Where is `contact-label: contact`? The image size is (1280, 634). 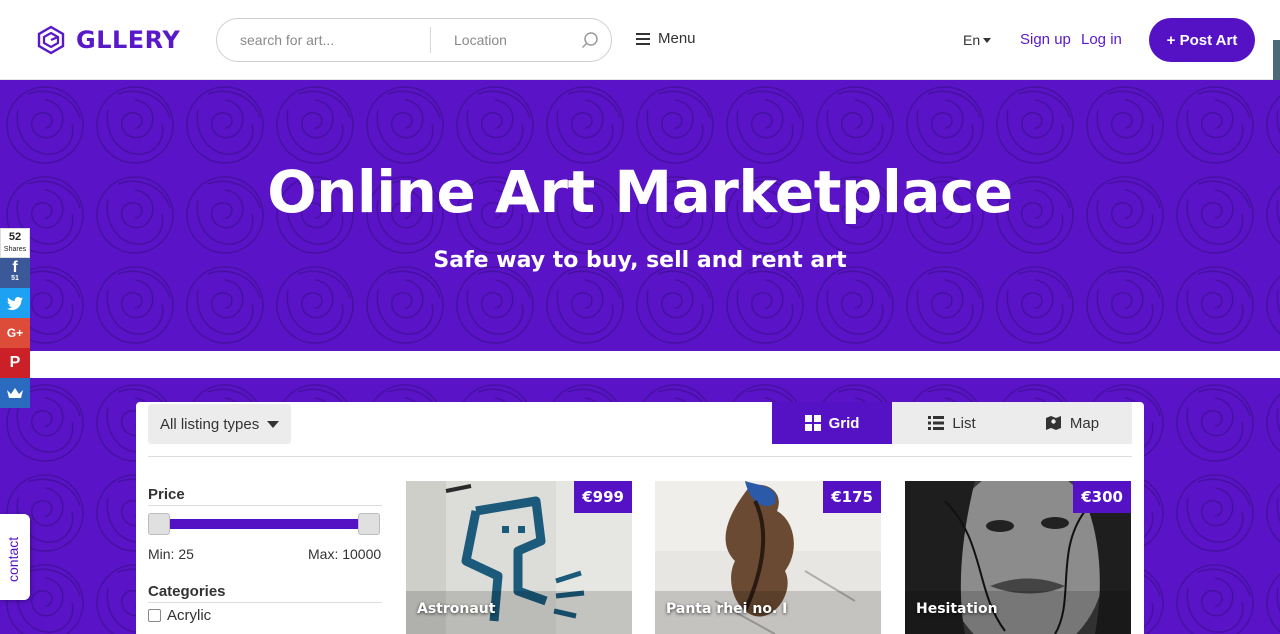 contact-label: contact is located at coordinates (13, 559).